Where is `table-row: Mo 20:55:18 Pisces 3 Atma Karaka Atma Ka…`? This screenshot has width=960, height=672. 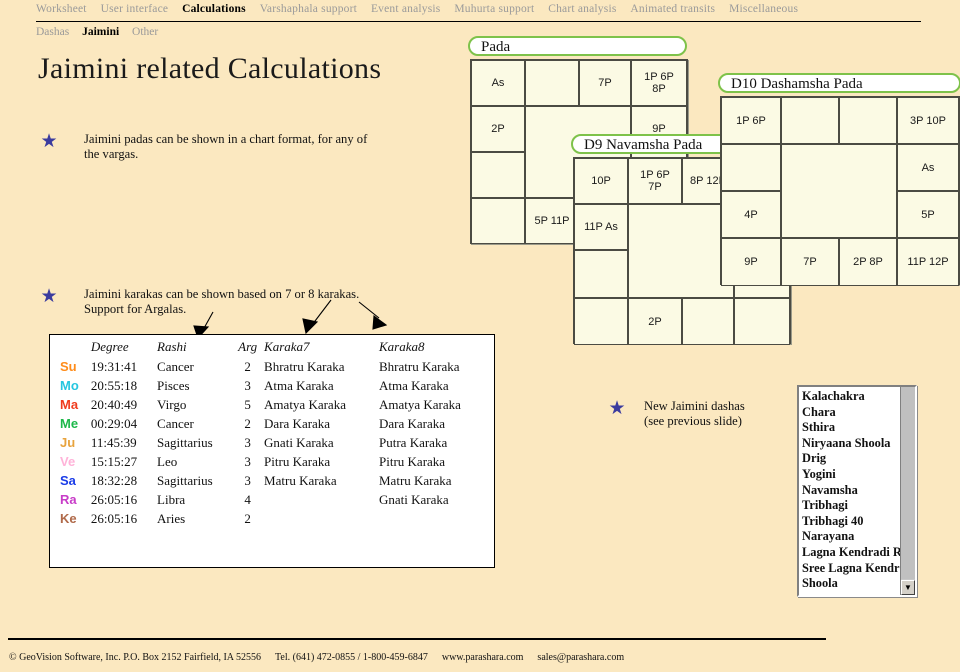
table-row: Mo 20:55:18 Pisces 3 Atma Karaka Atma Ka… is located at coordinates (272, 385).